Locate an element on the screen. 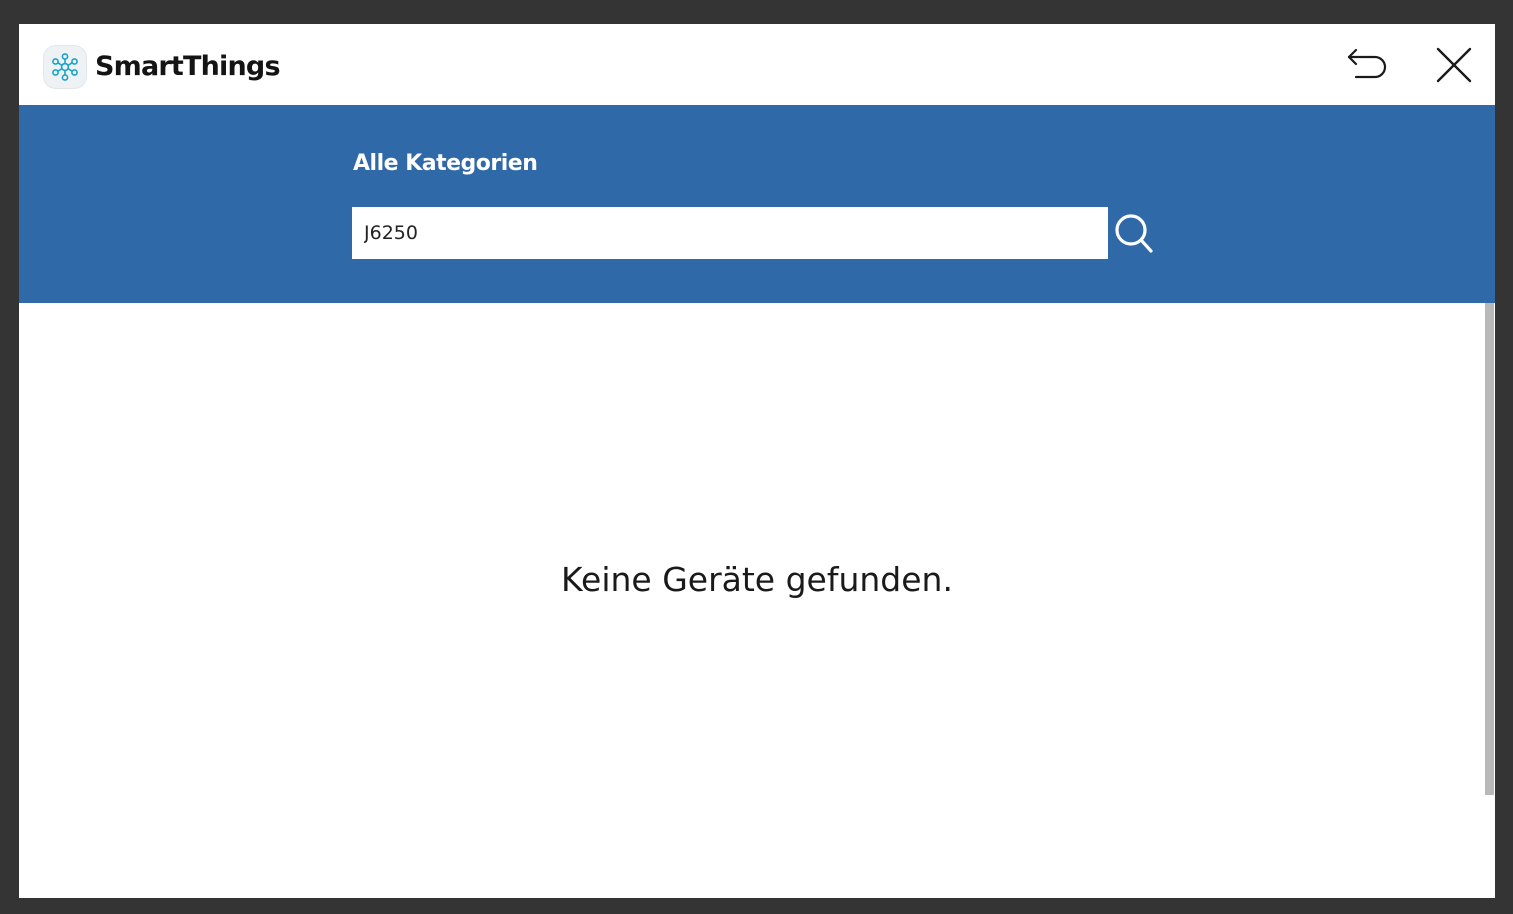  close-button is located at coordinates (1454, 65).